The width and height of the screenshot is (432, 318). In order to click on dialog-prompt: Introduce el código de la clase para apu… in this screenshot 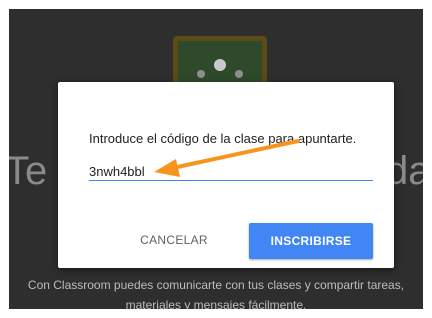, I will do `click(223, 138)`.